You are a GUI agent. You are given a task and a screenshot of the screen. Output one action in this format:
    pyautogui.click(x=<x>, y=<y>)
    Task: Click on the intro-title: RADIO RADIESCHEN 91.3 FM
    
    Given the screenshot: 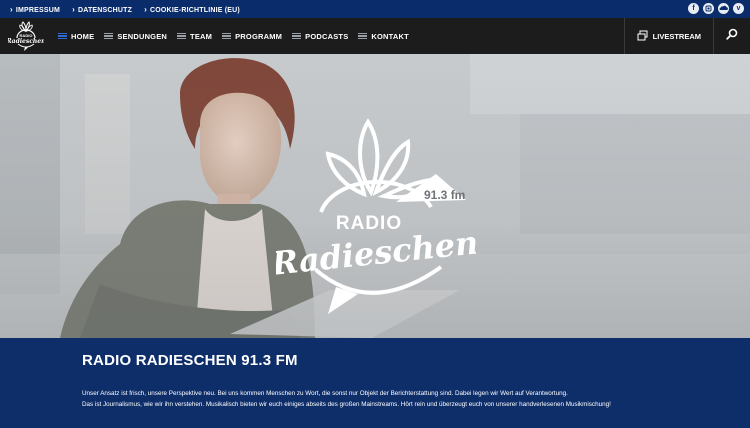 What is the action you would take?
    pyautogui.click(x=190, y=360)
    